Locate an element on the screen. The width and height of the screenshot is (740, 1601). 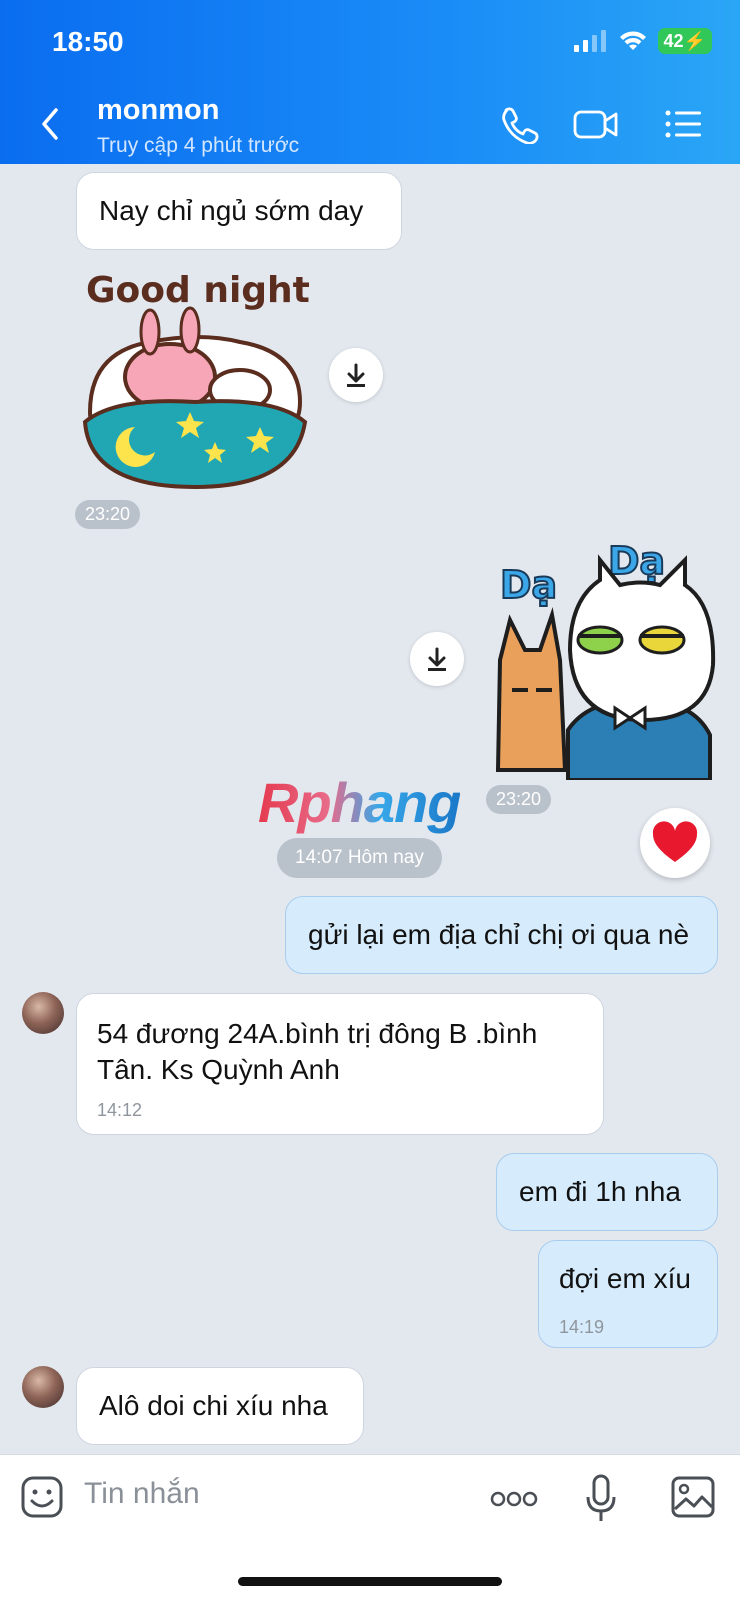
message-text: đợi em xíu is located at coordinates (625, 1278).